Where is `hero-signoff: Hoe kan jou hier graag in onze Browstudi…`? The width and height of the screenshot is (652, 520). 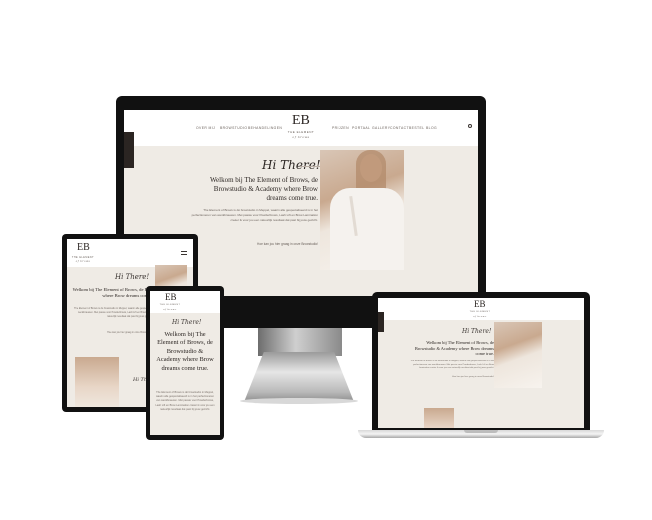 hero-signoff: Hoe kan jou hier graag in onze Browstudi… is located at coordinates (287, 244).